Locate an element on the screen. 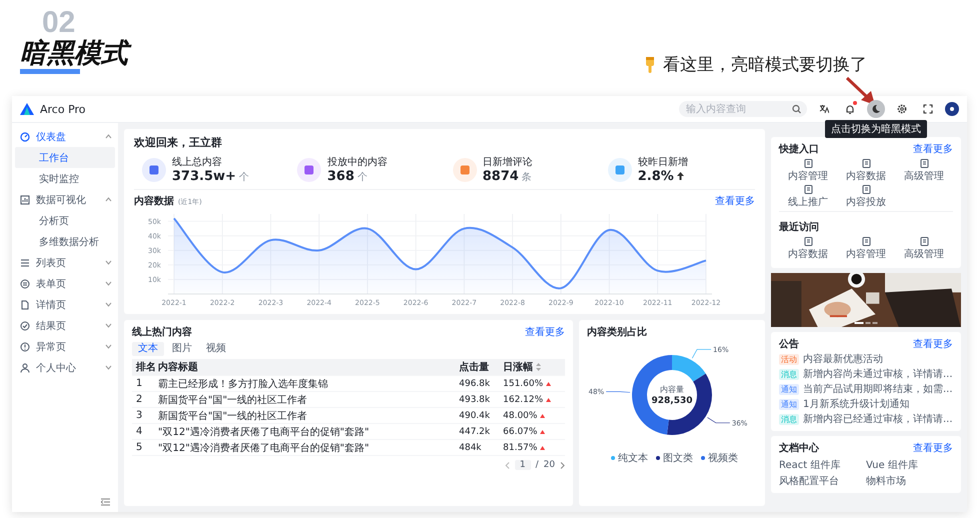 The height and width of the screenshot is (518, 979). search-field: 输入内容查询 is located at coordinates (743, 109).